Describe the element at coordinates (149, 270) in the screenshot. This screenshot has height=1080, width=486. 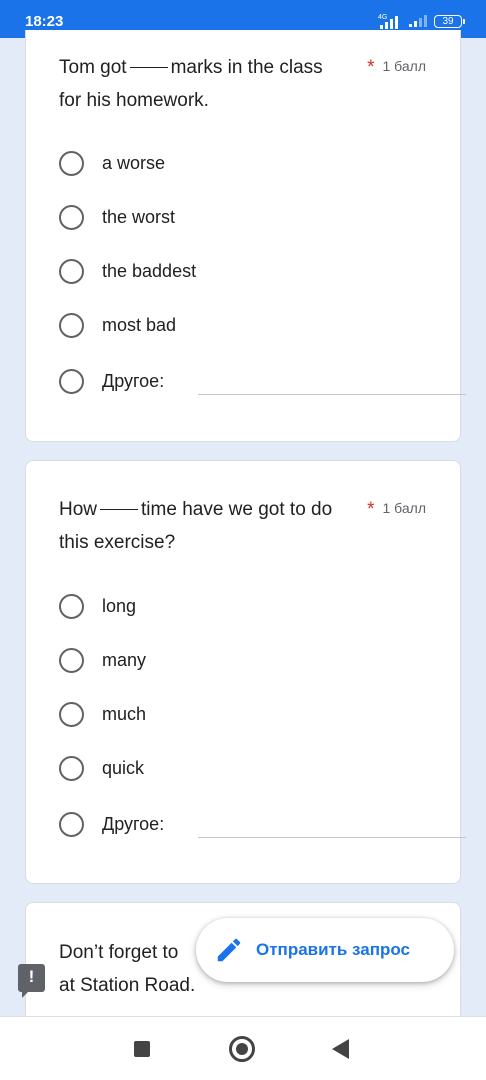
I see `option-label: the baddest` at that location.